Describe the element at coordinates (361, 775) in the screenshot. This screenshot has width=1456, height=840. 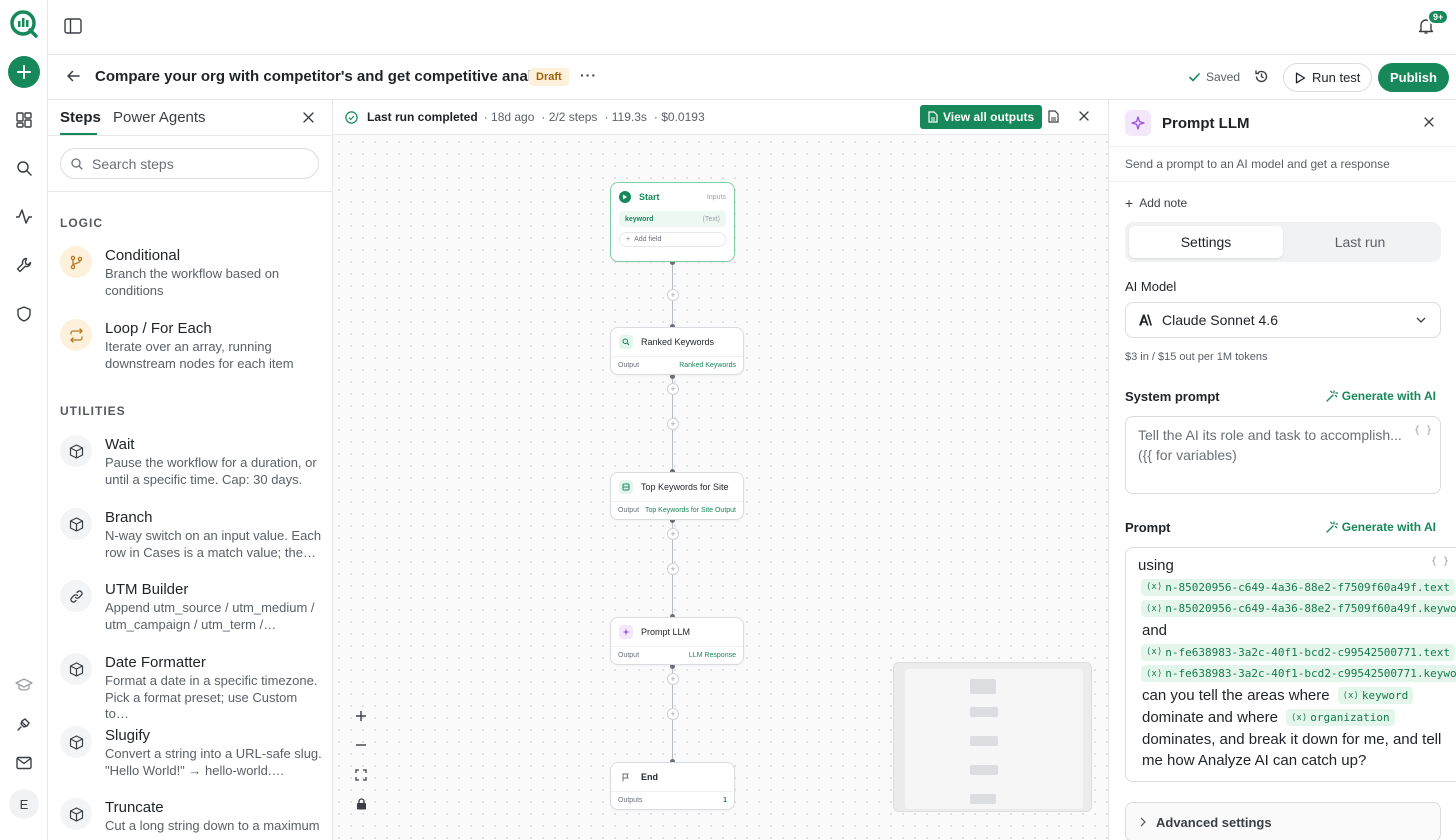
I see `fit-view-button` at that location.